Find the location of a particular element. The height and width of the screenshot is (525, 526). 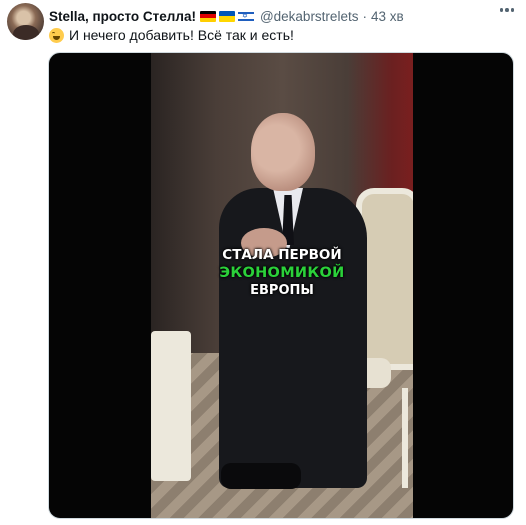

avatar is located at coordinates (25, 21).